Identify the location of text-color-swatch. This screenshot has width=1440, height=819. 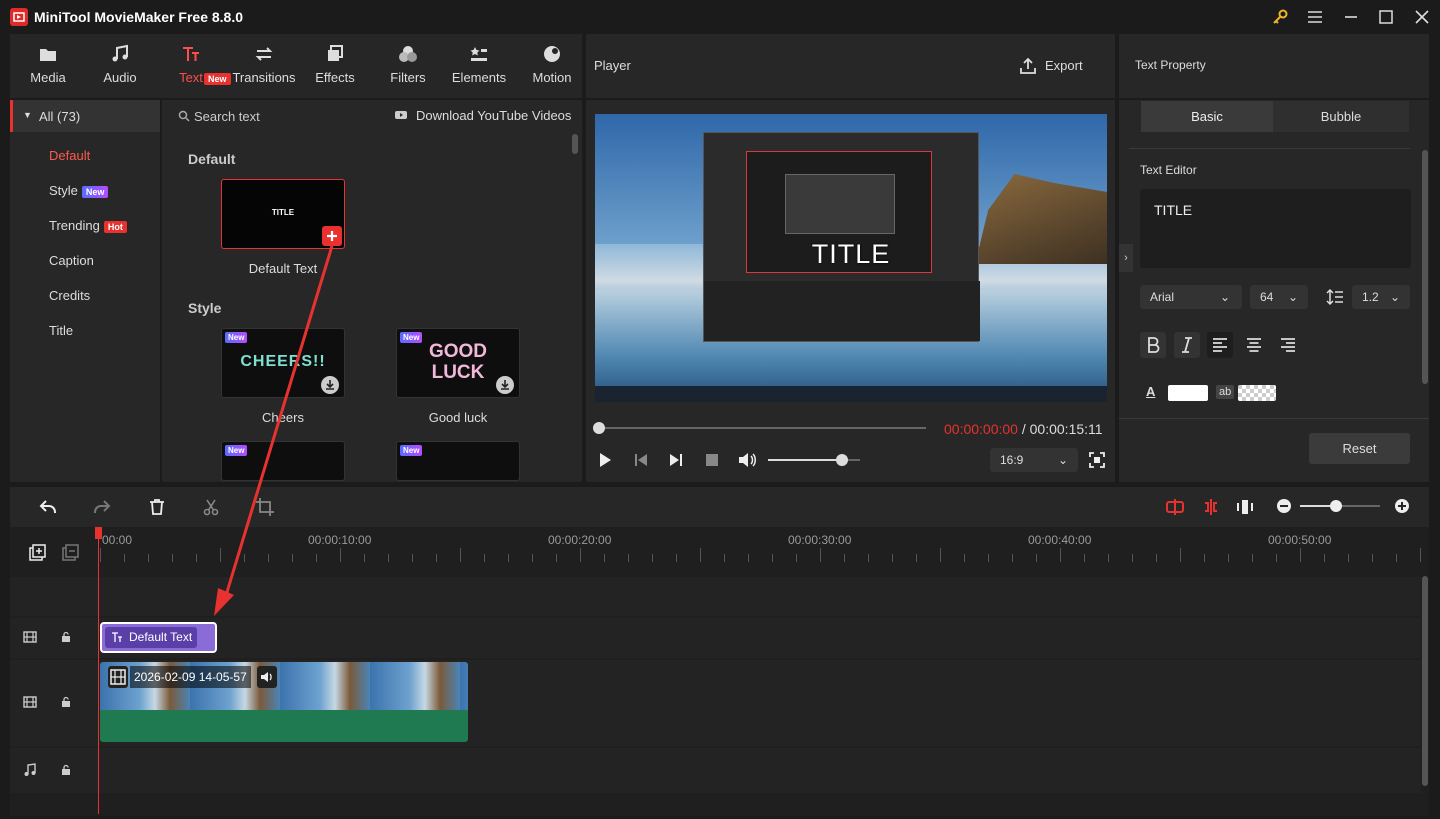
(1188, 393).